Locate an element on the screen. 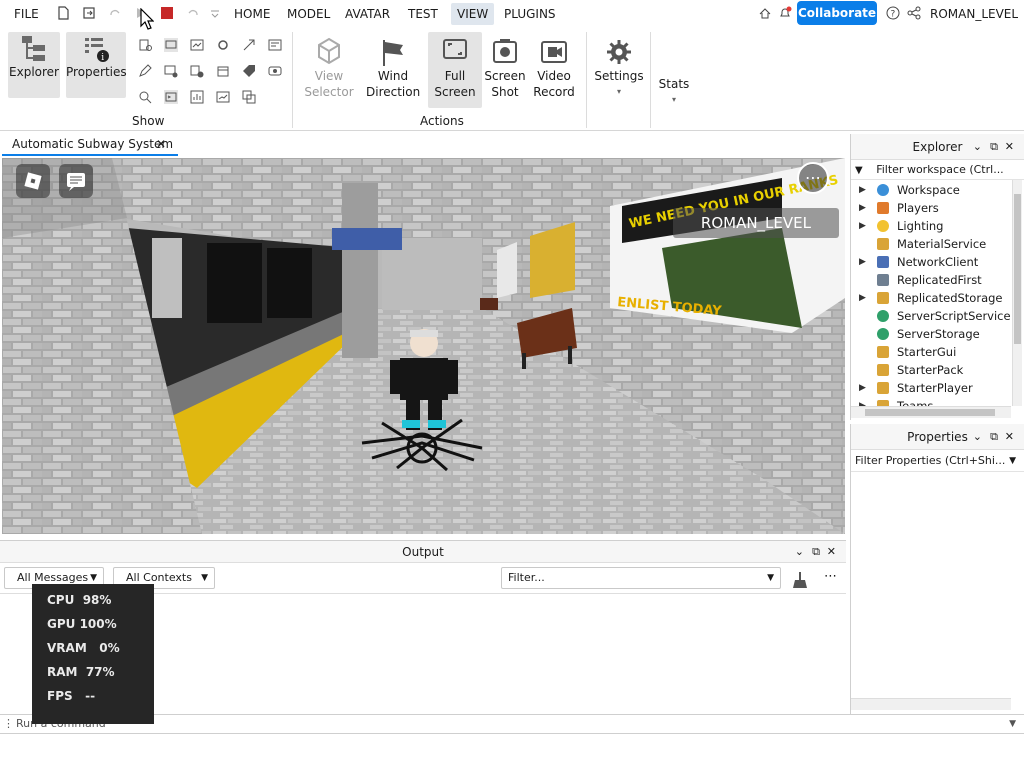  undo-icon is located at coordinates (193, 13).